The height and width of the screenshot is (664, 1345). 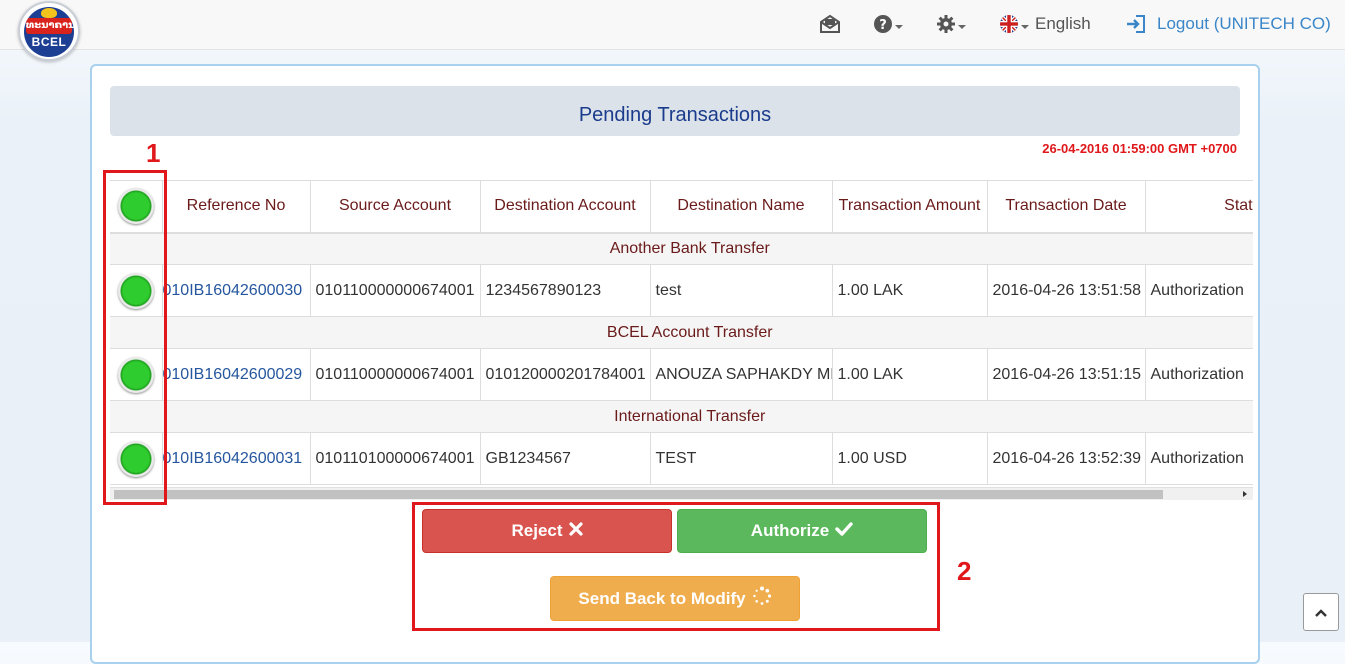 I want to click on messages-button, so click(x=830, y=24).